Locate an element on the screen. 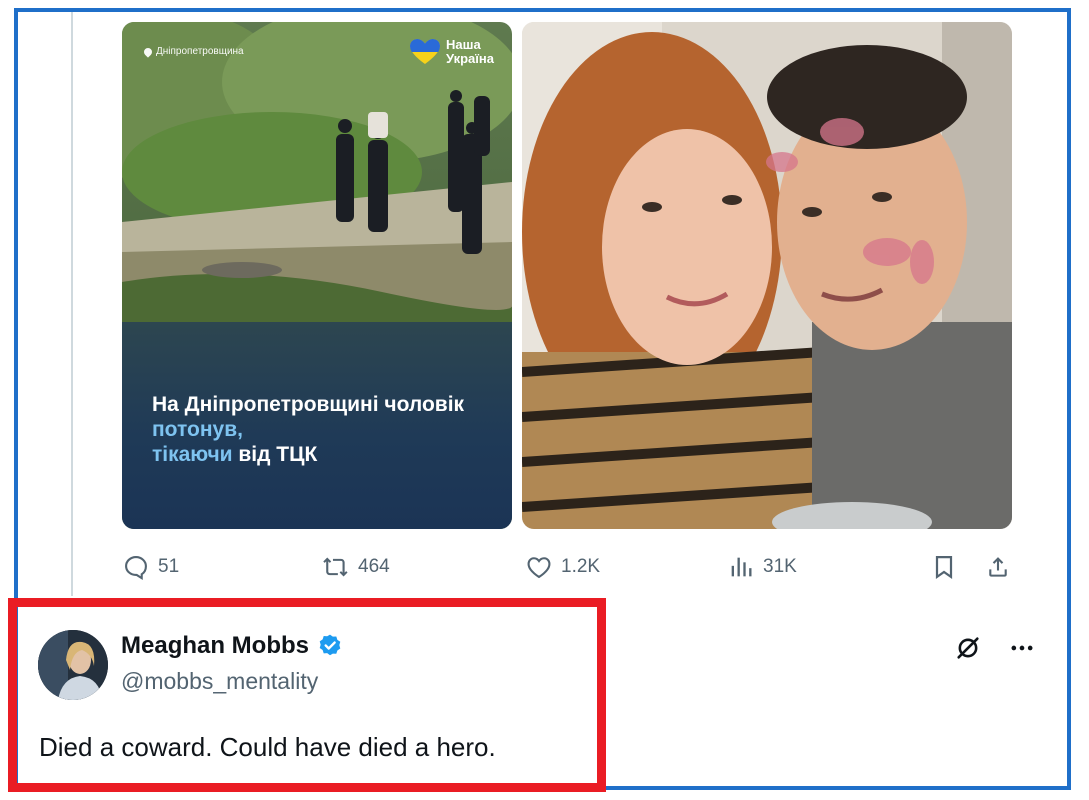 The height and width of the screenshot is (800, 1089). red-highlight-box is located at coordinates (307, 695).